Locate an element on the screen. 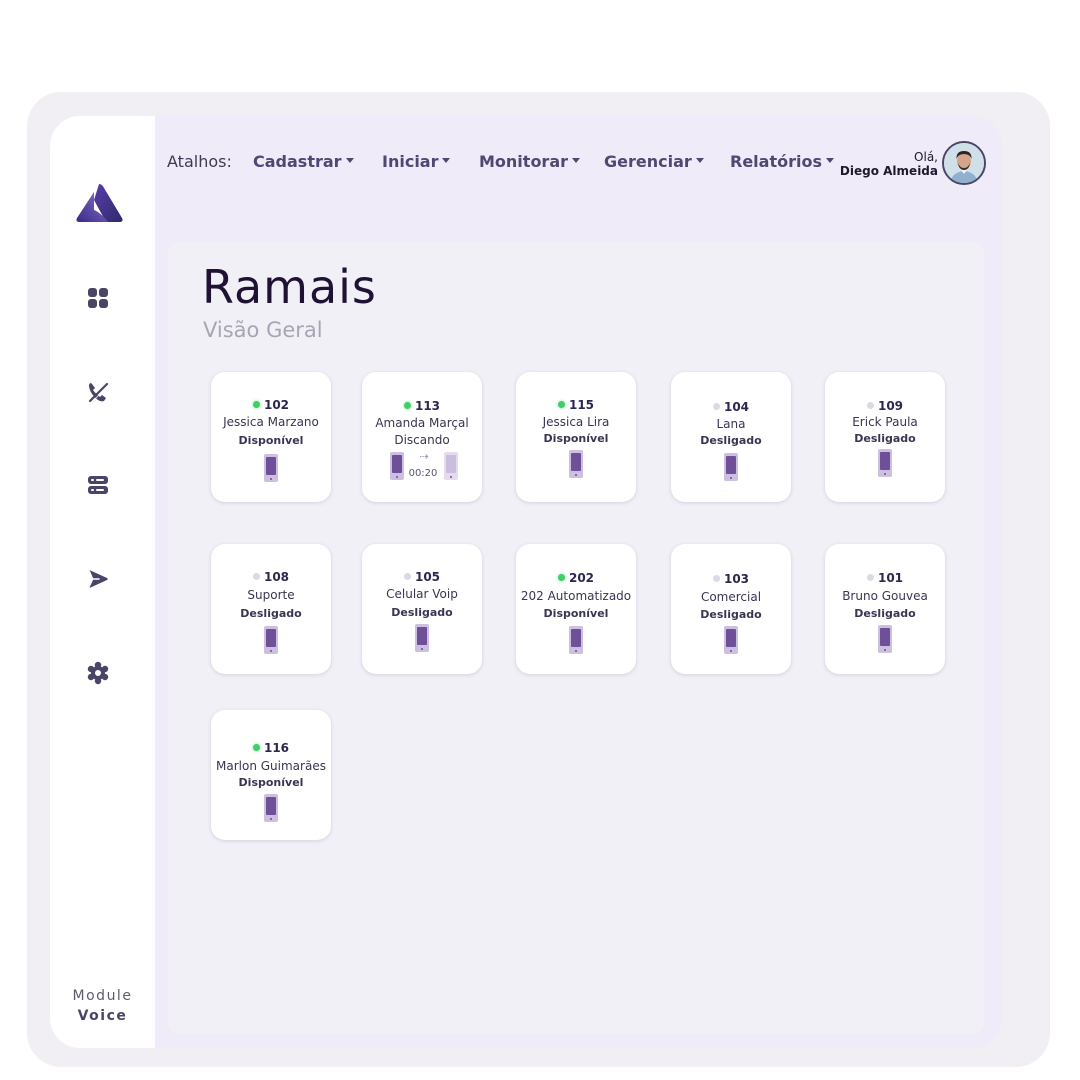  avatar is located at coordinates (964, 163).